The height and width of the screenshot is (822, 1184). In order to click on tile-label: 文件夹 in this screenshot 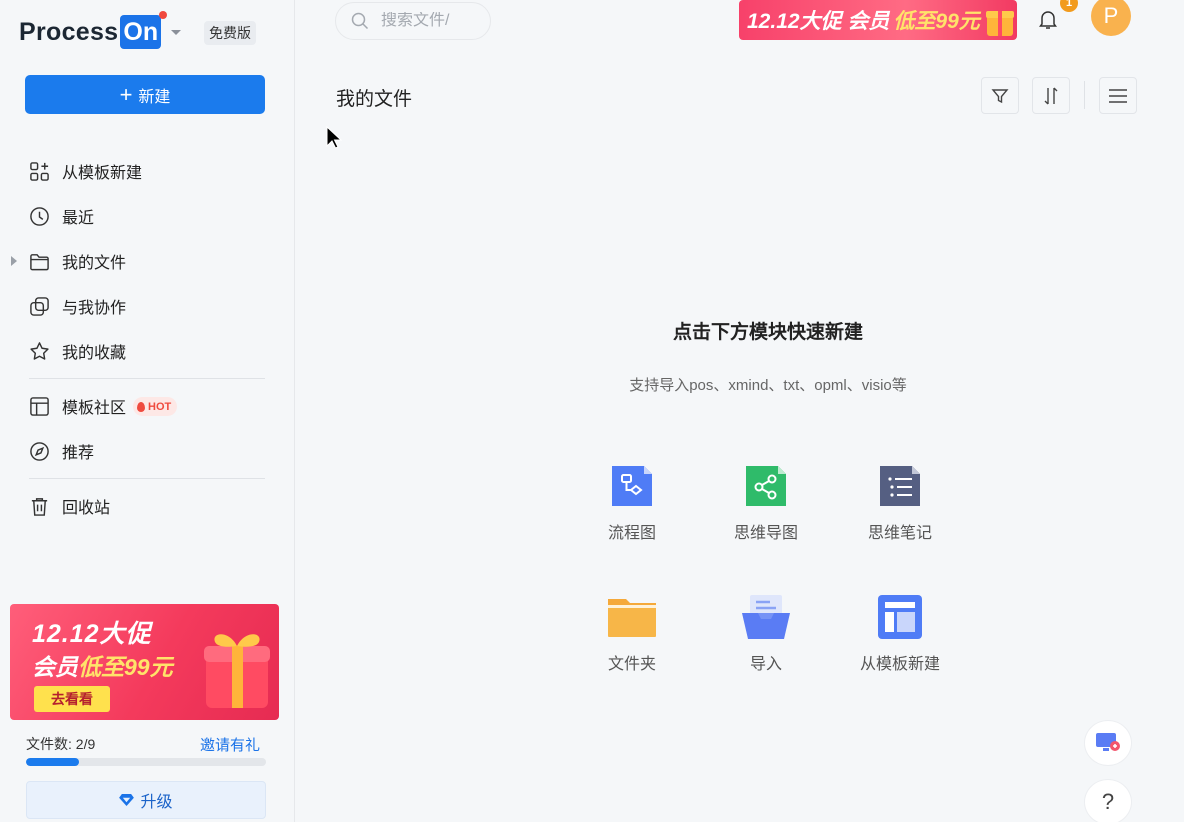, I will do `click(631, 664)`.